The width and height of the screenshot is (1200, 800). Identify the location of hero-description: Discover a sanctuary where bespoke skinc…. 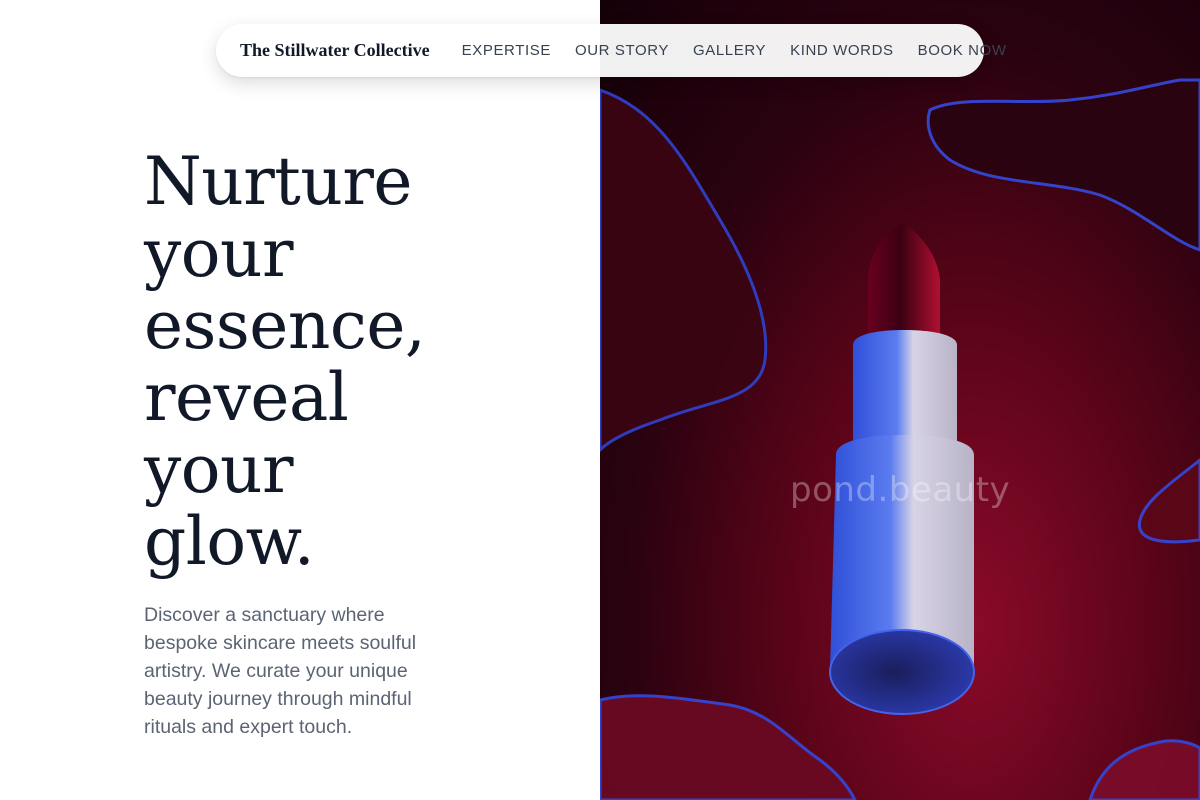
(280, 671).